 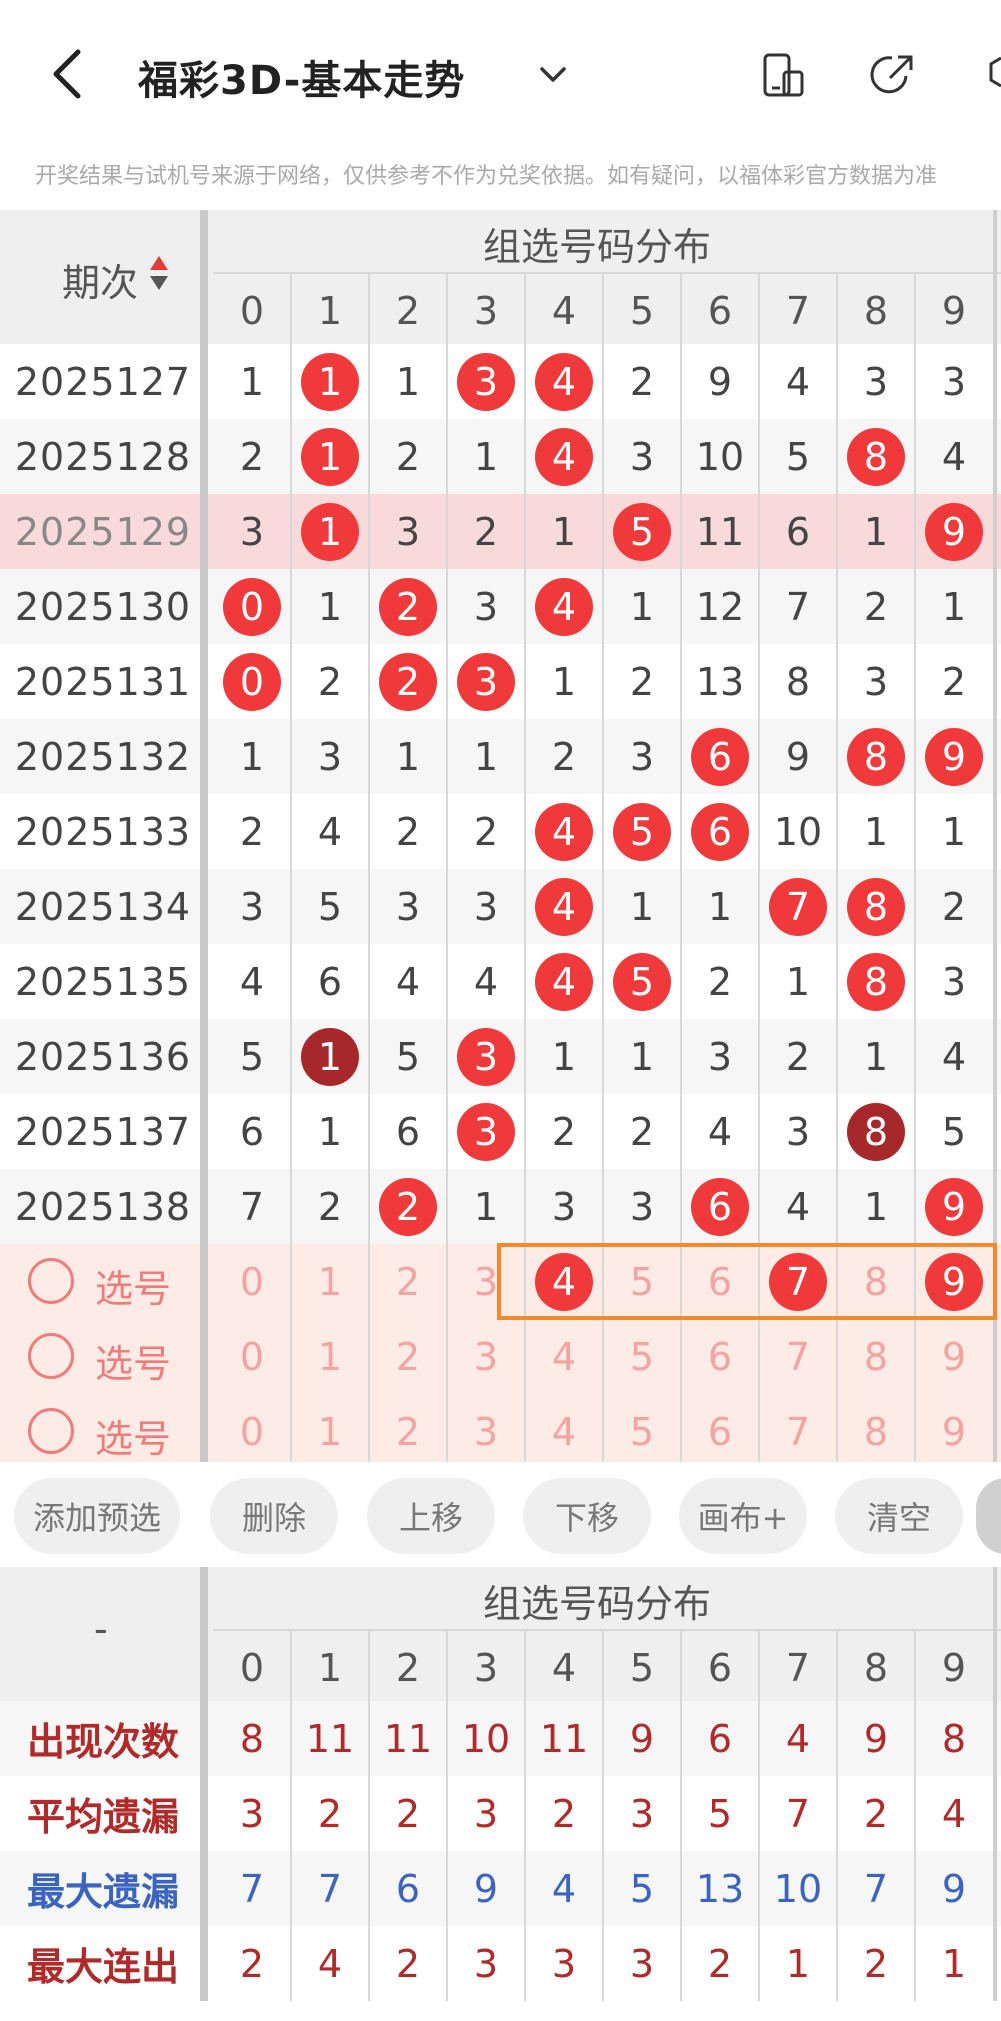 What do you see at coordinates (500, 456) in the screenshot?
I see `table-row: 2025128 2 1 2 1 4 3 10 5 8 4` at bounding box center [500, 456].